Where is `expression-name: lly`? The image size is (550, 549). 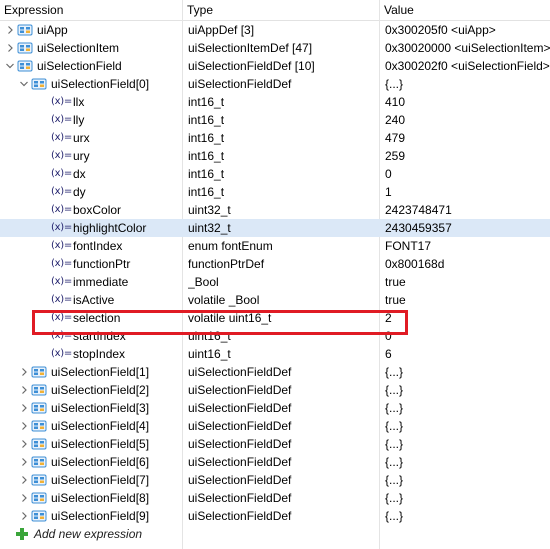 expression-name: lly is located at coordinates (78, 120).